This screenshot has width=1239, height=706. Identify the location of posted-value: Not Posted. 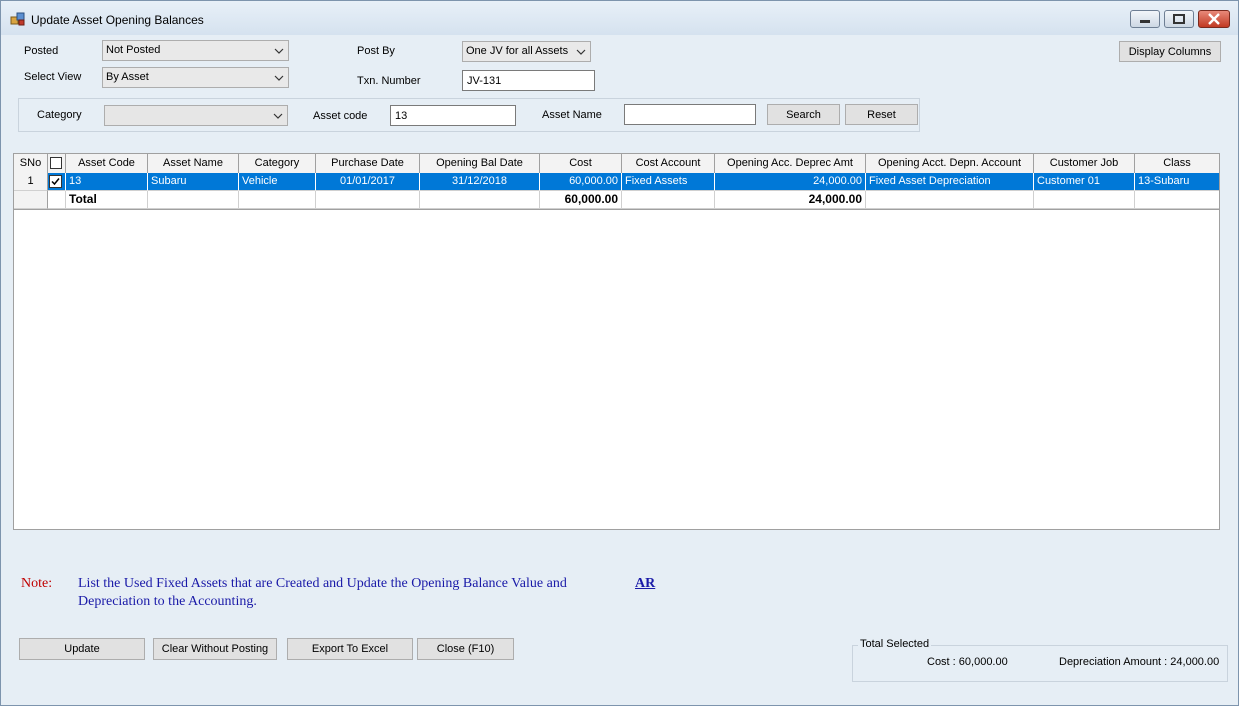
(133, 50).